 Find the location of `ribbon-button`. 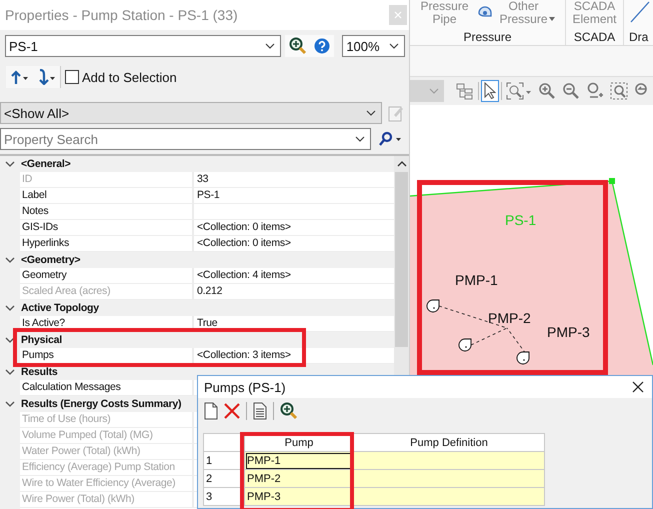

ribbon-button is located at coordinates (640, 12).